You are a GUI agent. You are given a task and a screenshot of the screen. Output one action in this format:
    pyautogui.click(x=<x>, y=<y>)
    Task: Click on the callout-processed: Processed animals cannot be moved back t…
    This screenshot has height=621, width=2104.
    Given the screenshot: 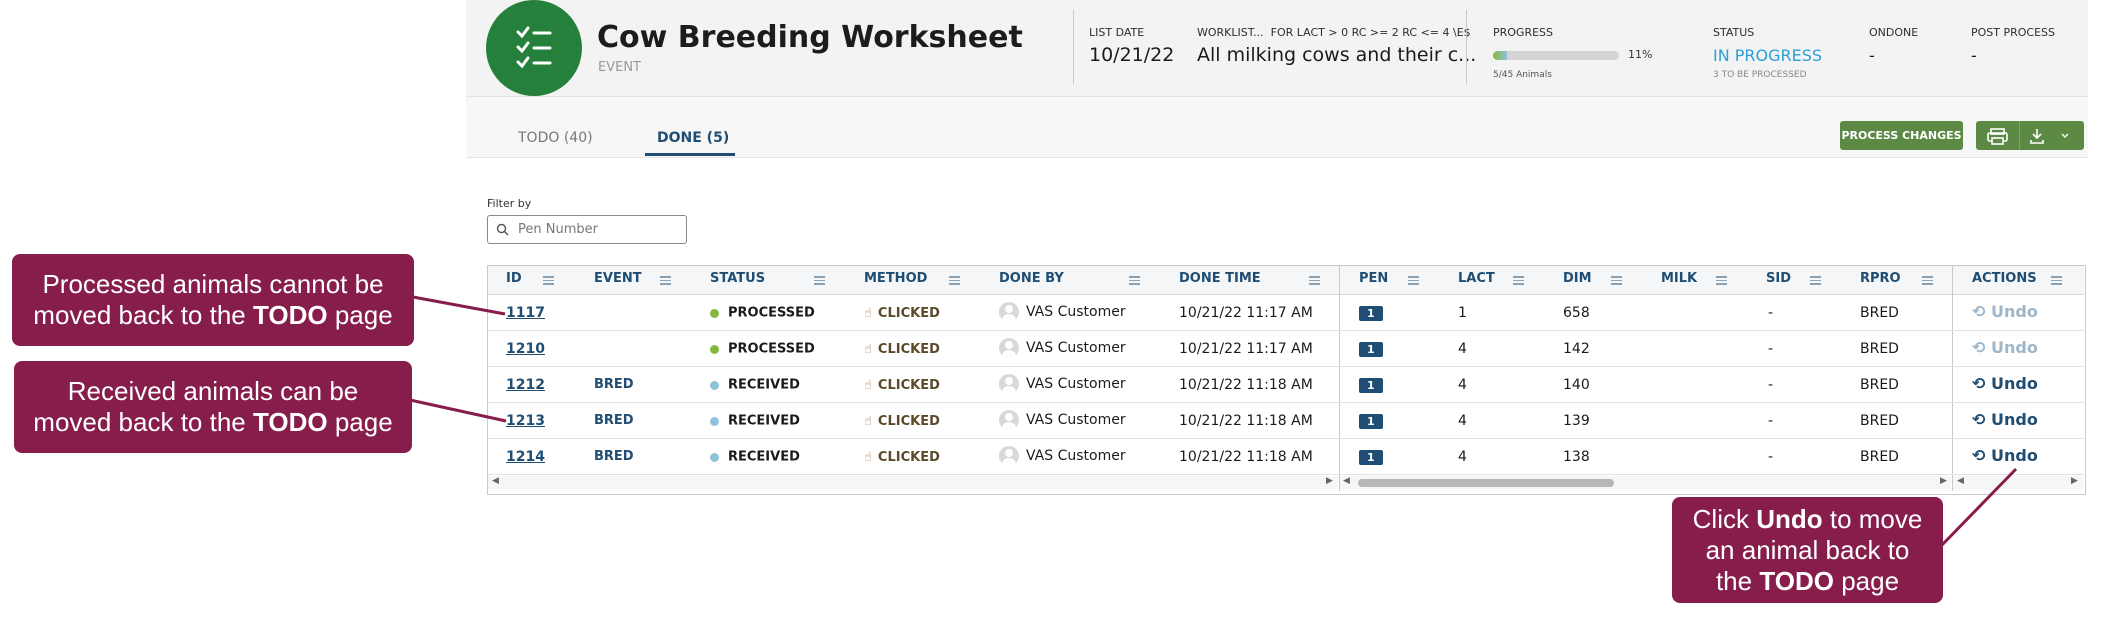 What is the action you would take?
    pyautogui.click(x=213, y=300)
    